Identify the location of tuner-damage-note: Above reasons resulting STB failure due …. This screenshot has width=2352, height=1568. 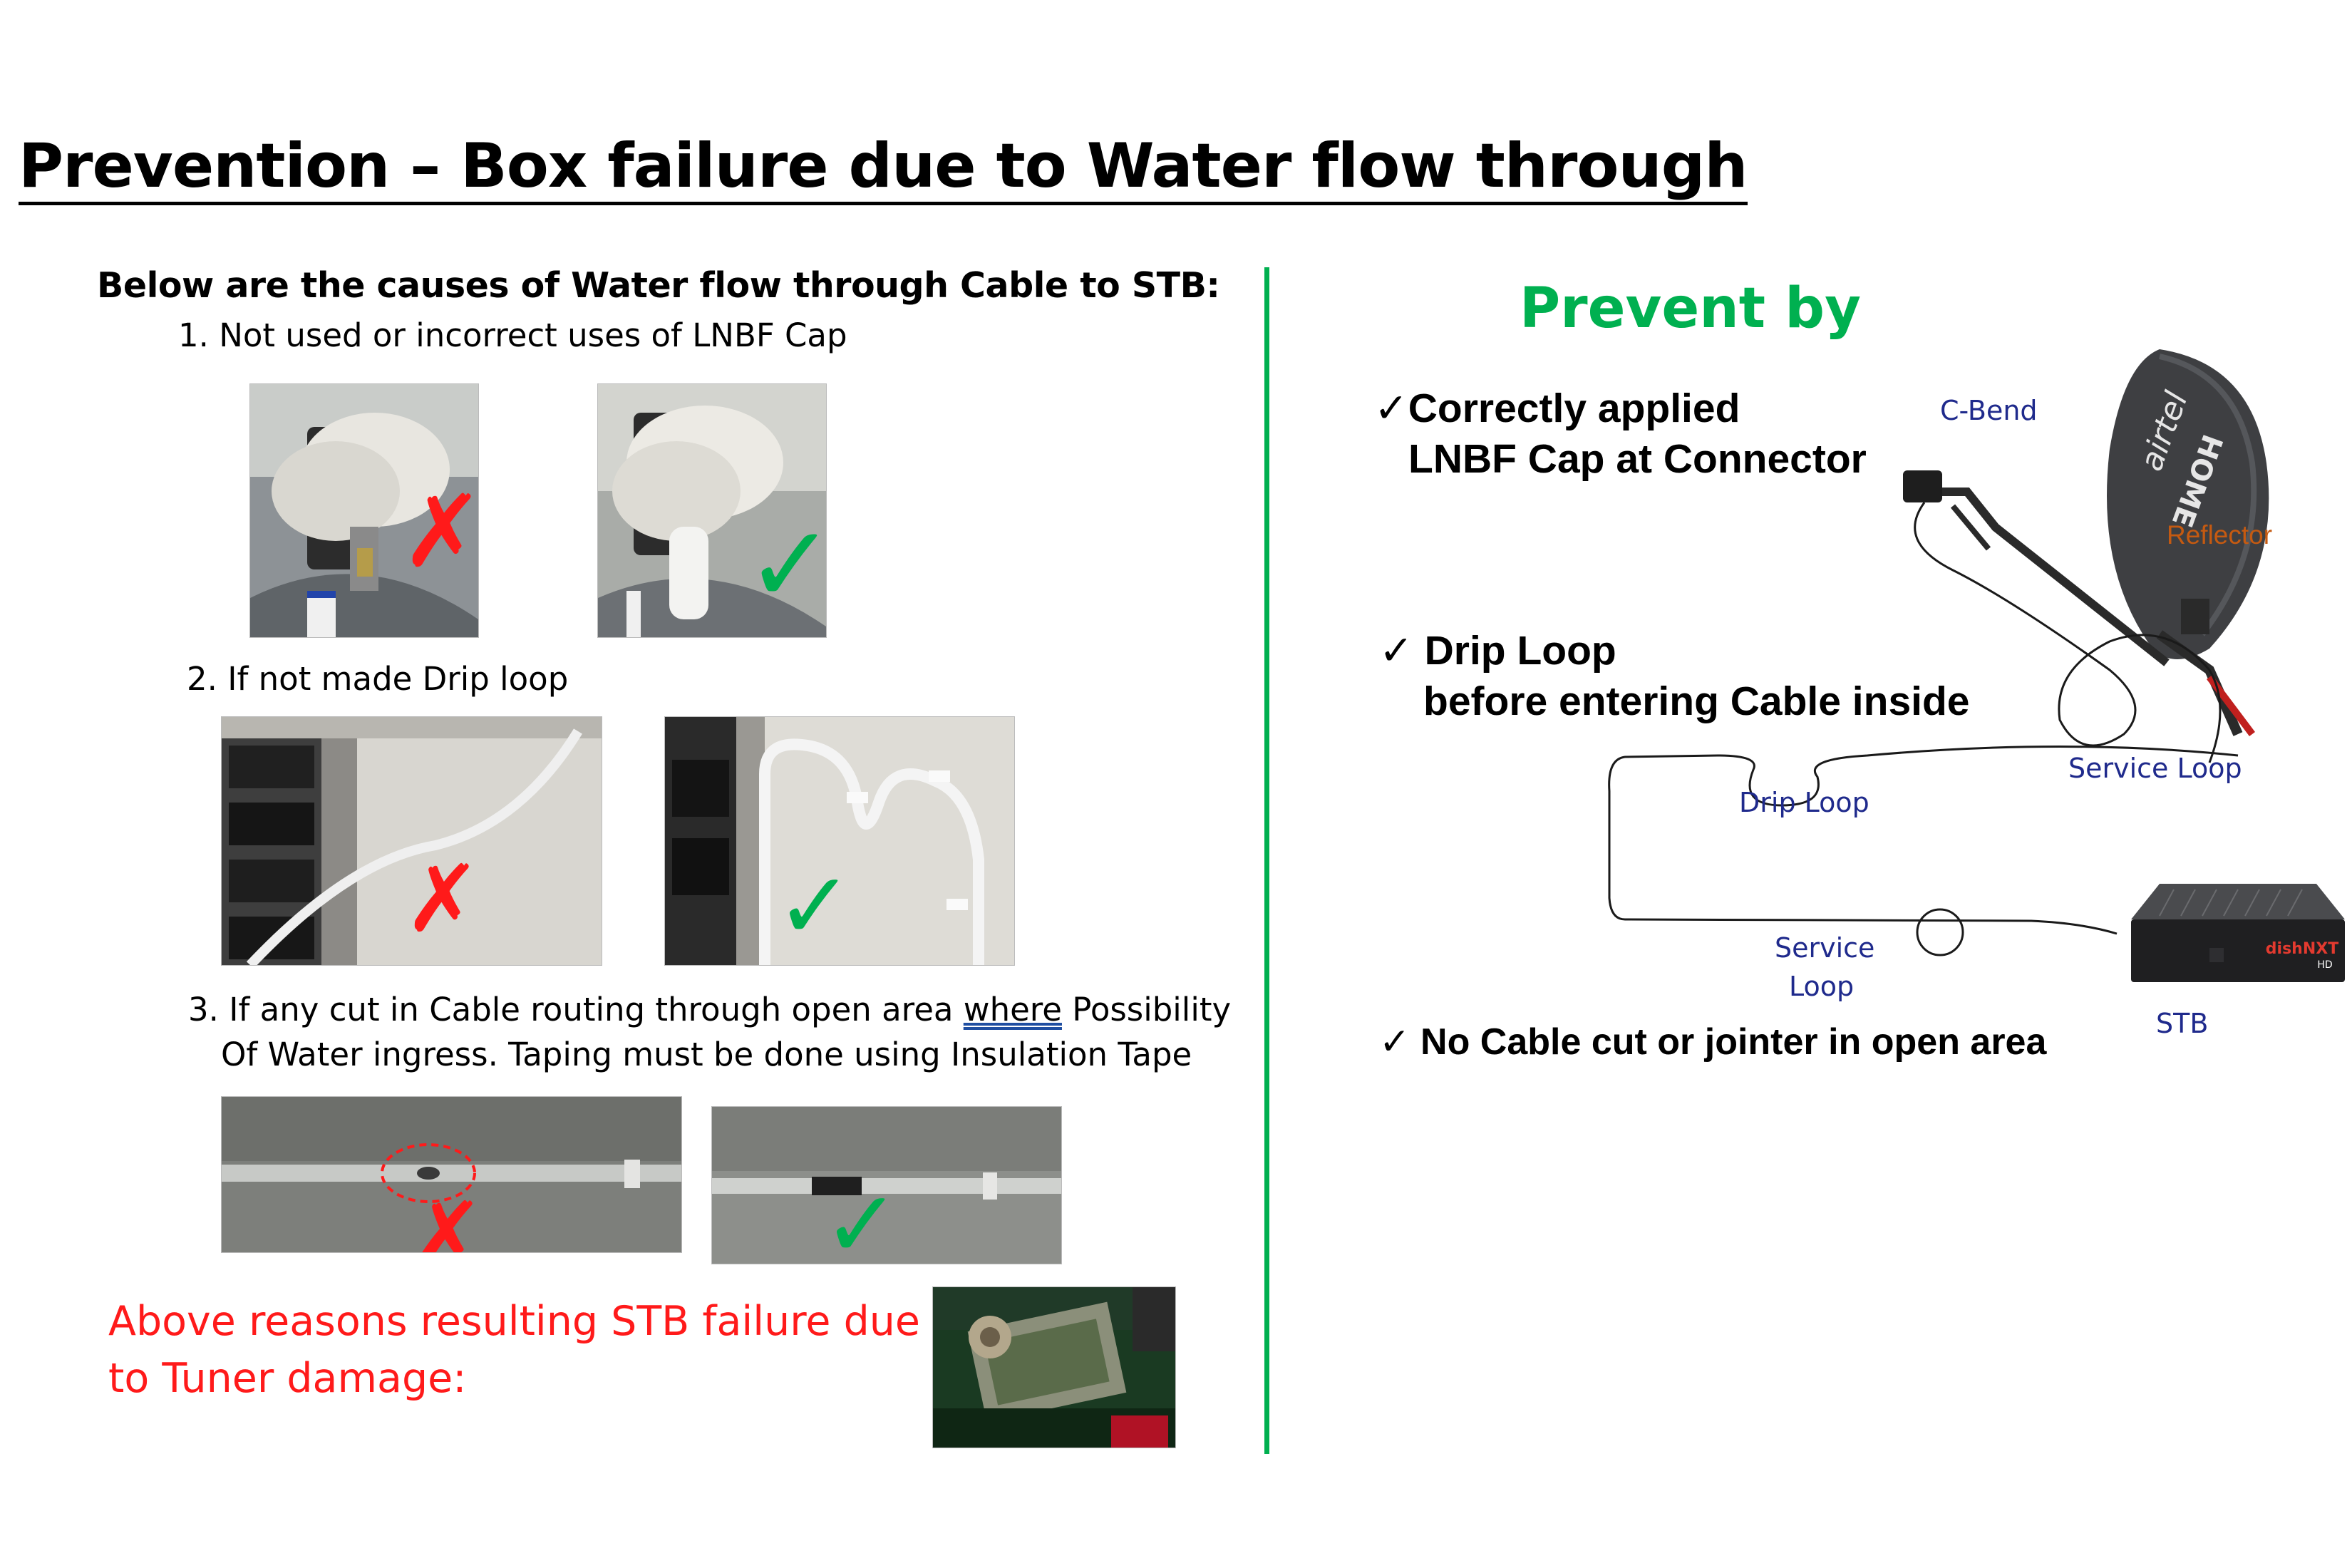
(514, 1350).